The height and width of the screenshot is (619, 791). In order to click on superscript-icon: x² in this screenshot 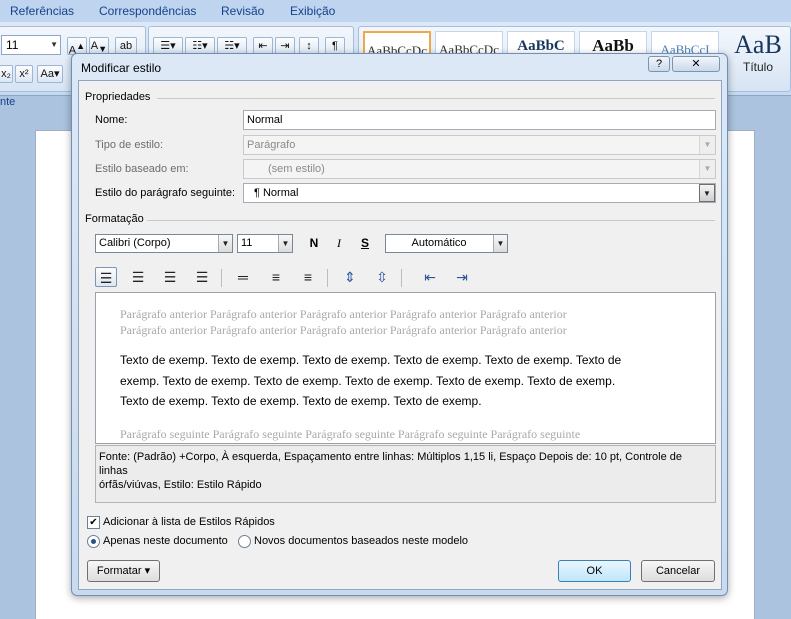, I will do `click(24, 74)`.